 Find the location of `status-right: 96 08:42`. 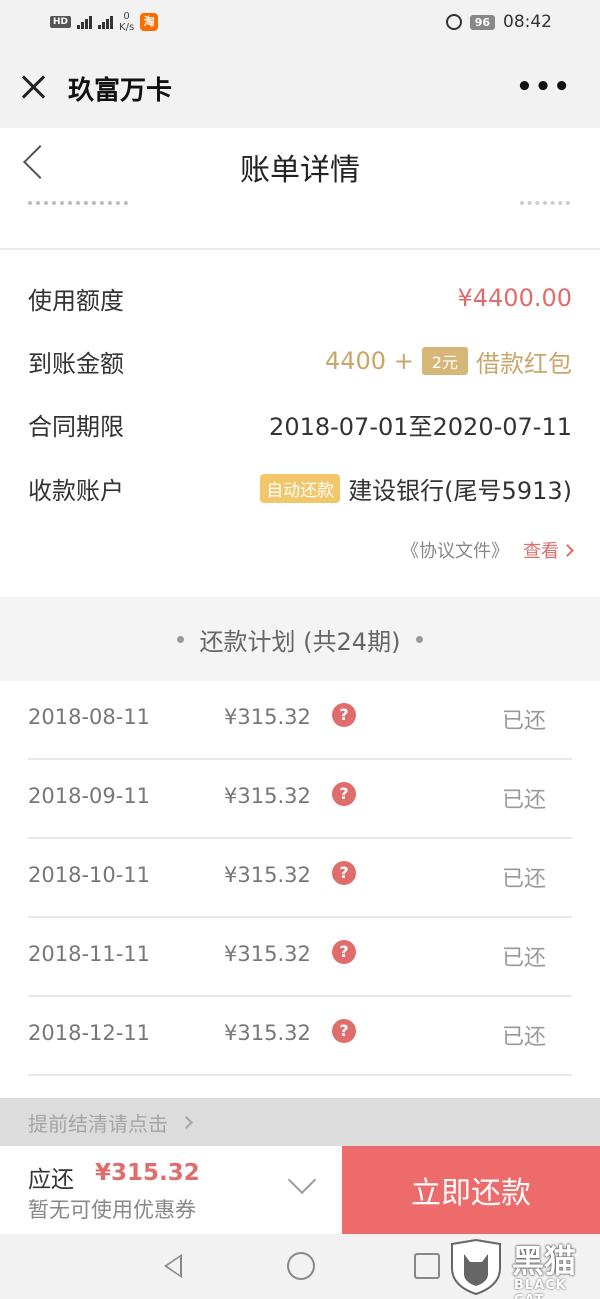

status-right: 96 08:42 is located at coordinates (498, 22).